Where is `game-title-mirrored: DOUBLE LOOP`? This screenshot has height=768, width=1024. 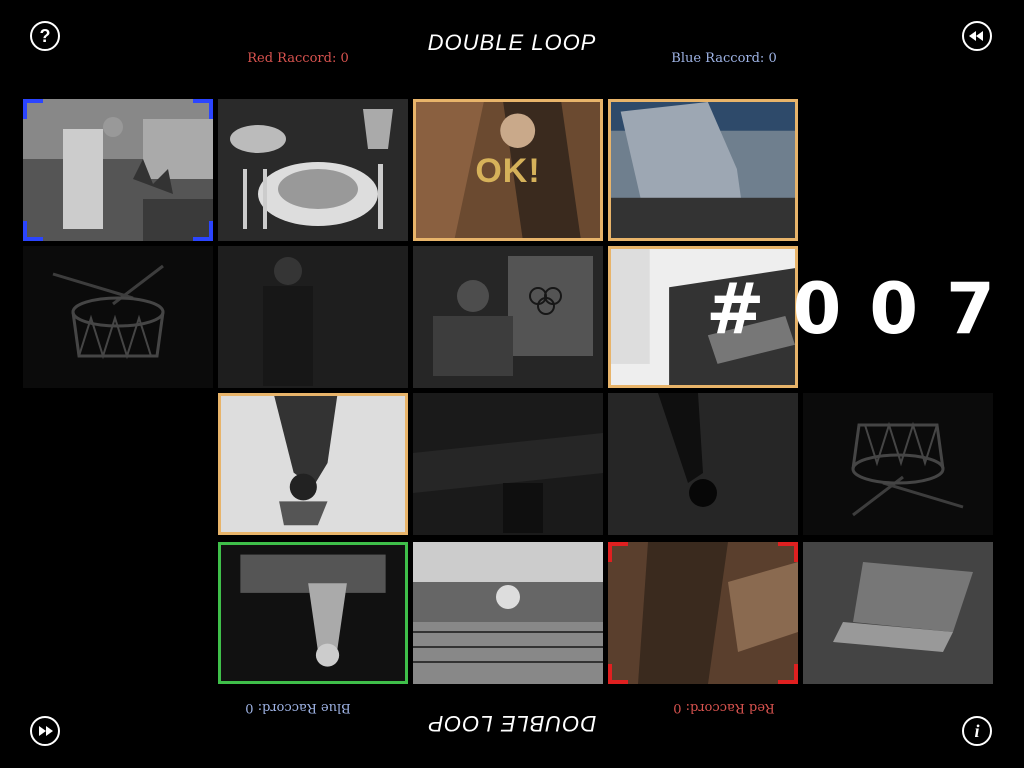 game-title-mirrored: DOUBLE LOOP is located at coordinates (512, 723).